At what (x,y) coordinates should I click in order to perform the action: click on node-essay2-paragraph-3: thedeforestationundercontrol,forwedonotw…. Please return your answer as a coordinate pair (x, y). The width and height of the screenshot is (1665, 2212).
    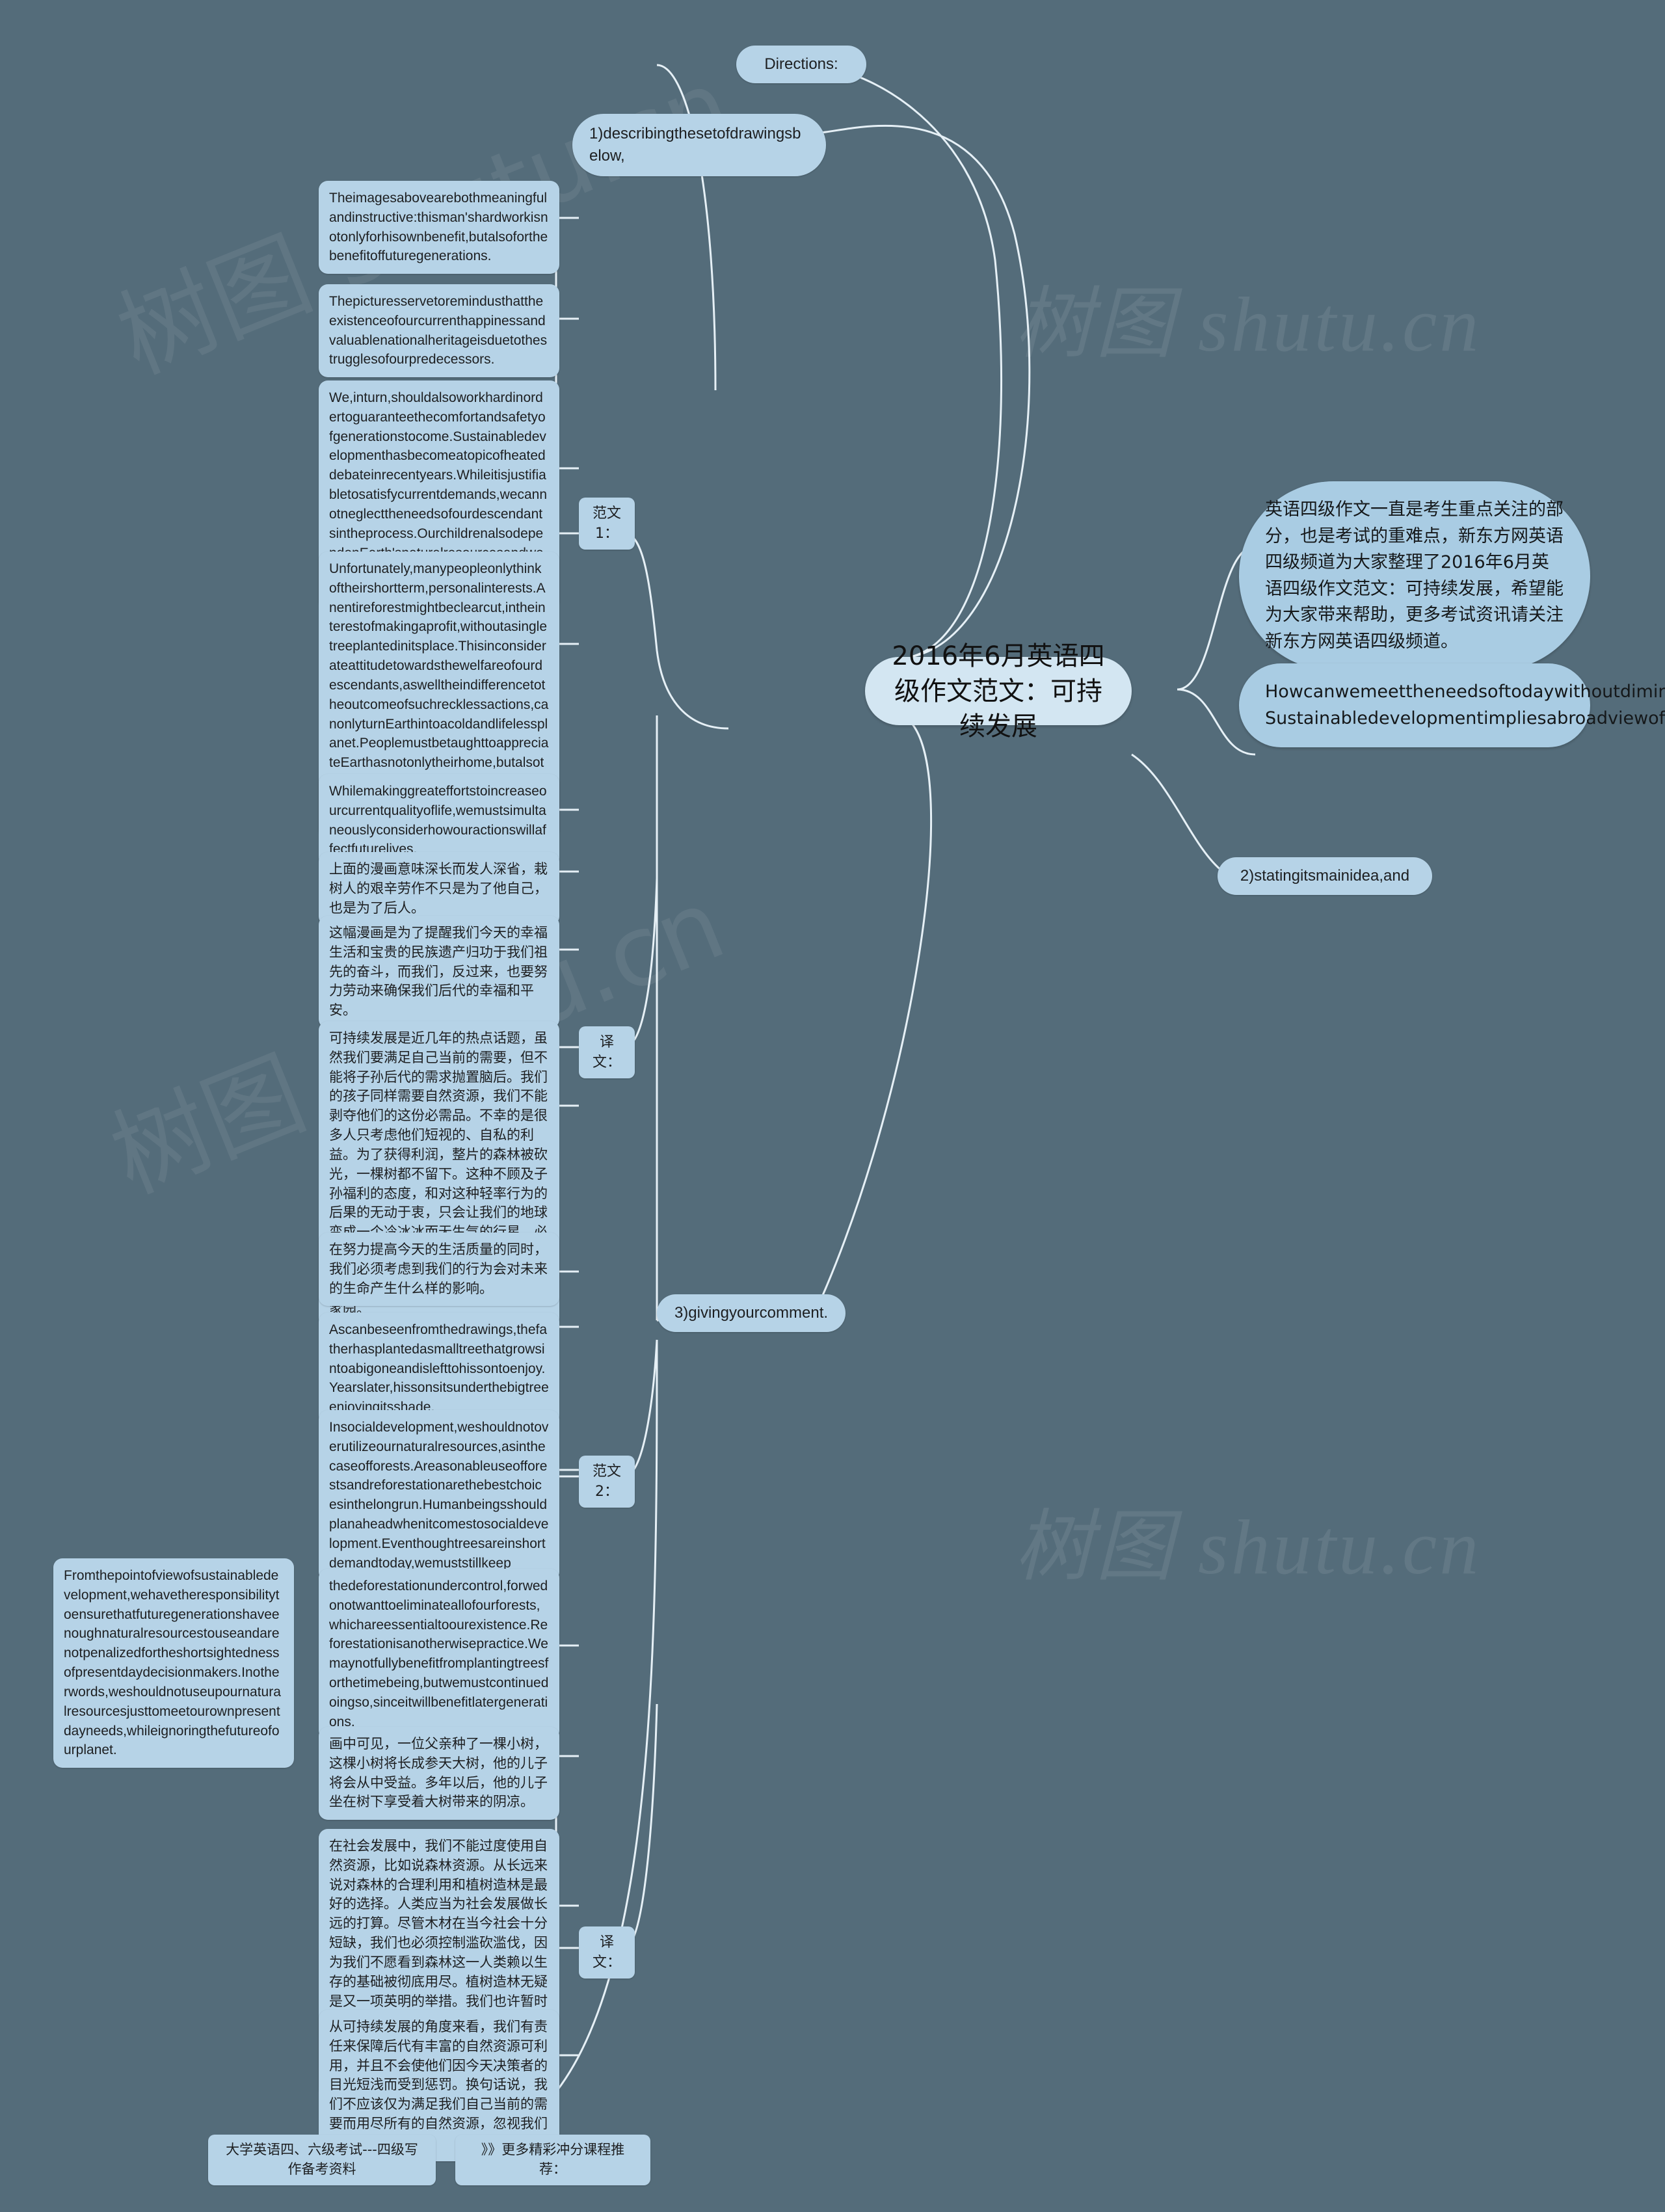
    Looking at the image, I should click on (439, 1655).